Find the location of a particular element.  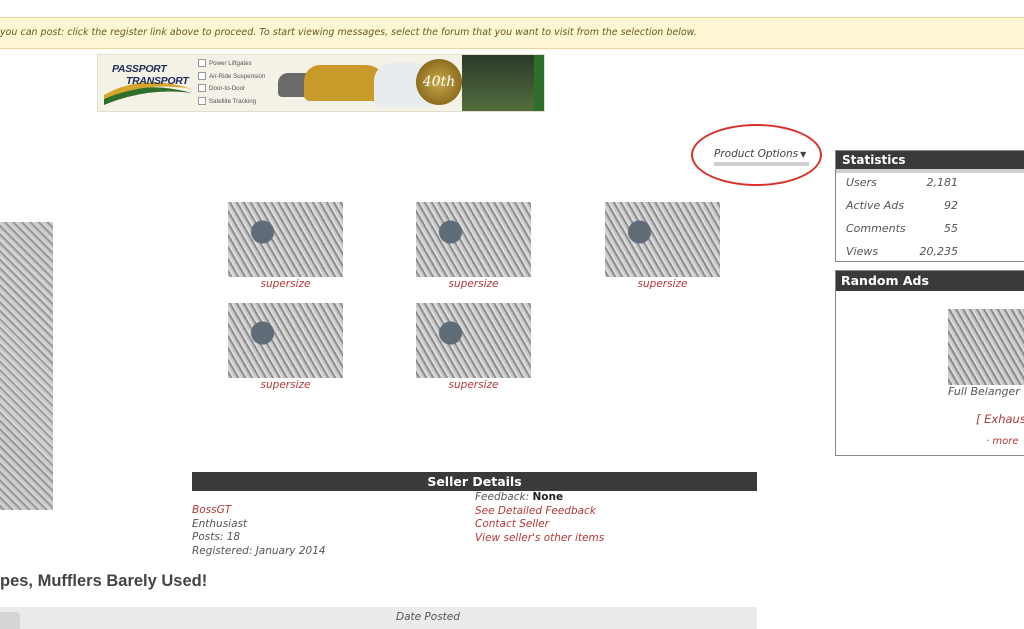

seller-details-title: Seller Details is located at coordinates (474, 481).